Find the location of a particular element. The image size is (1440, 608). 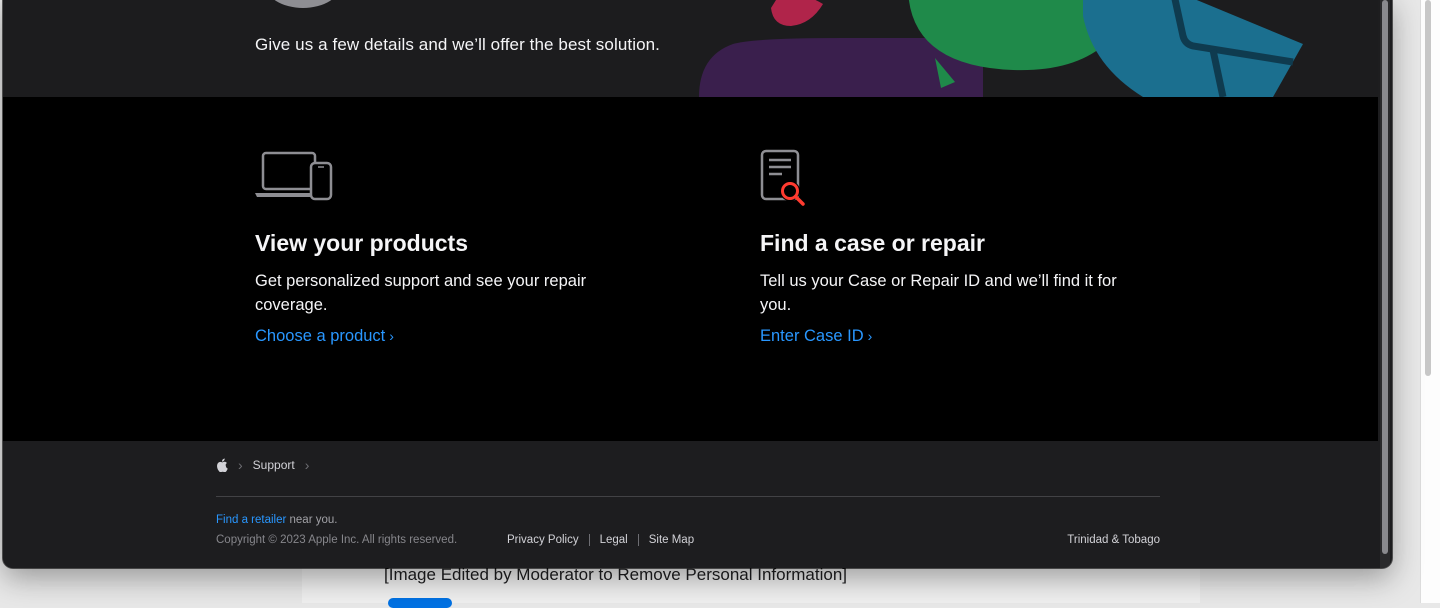

choose-product-link: Choose a product › is located at coordinates (324, 336).